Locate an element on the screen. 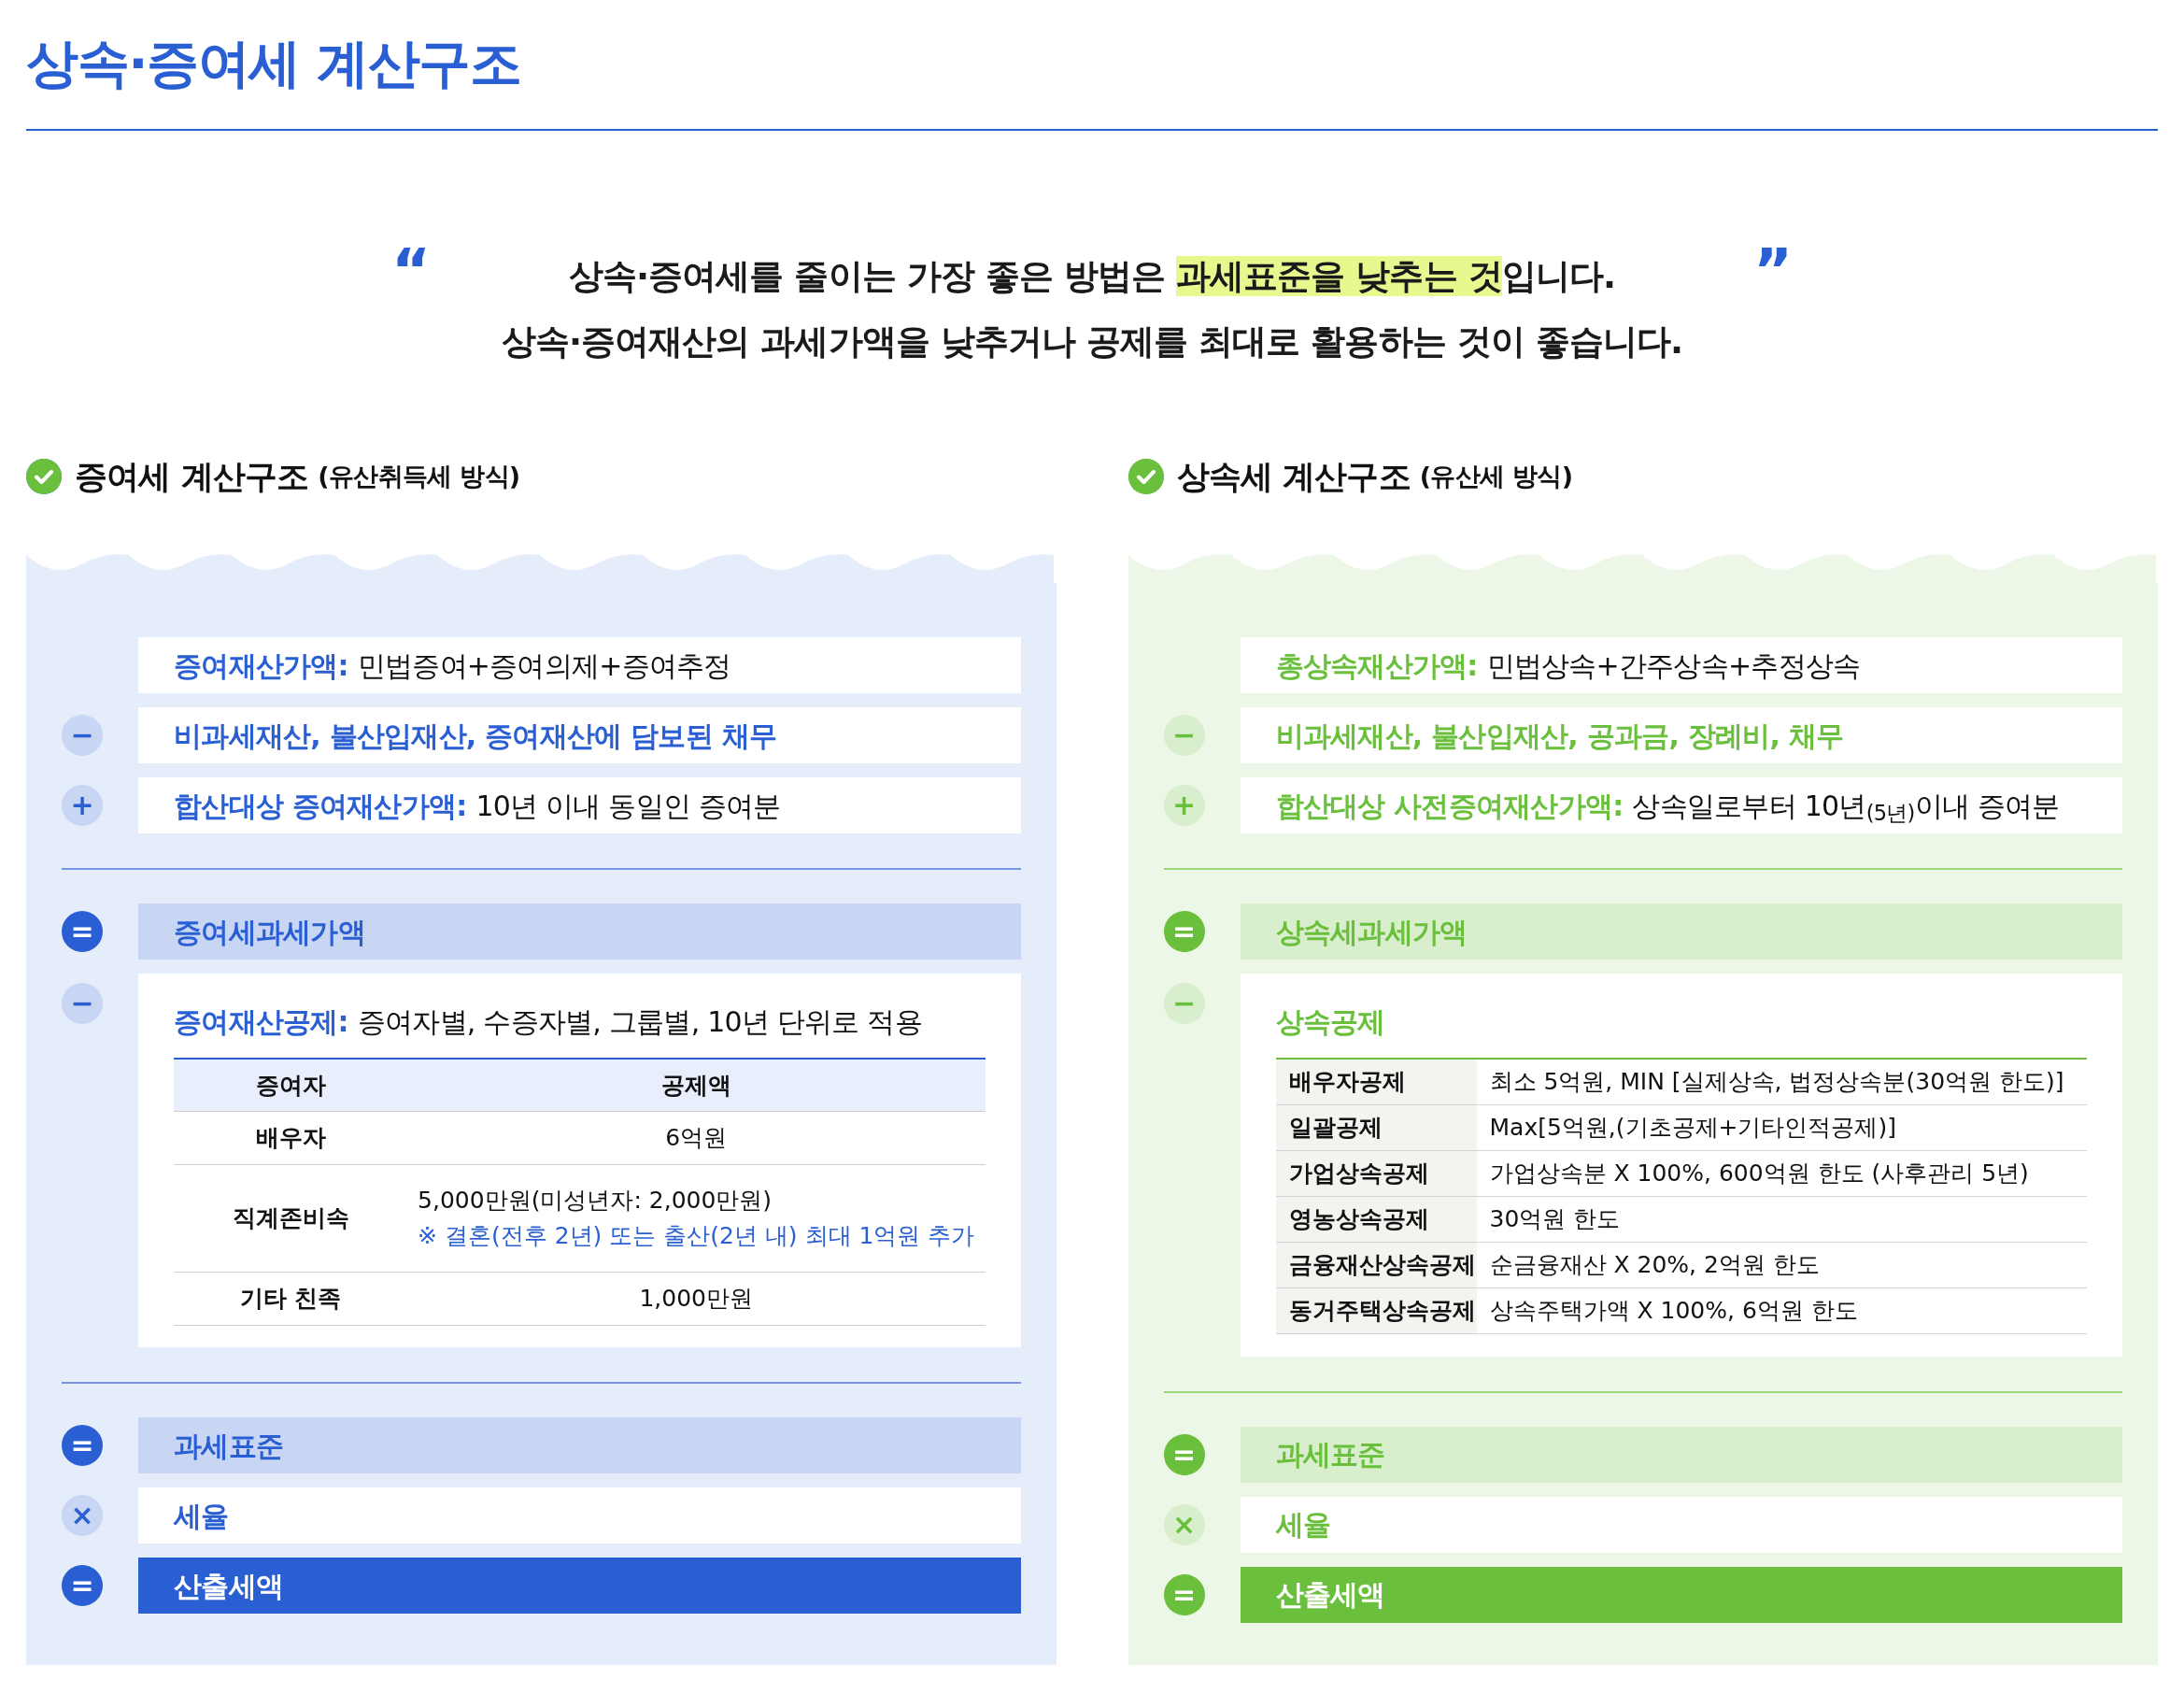 The image size is (2184, 1693). column-header: 공제액 is located at coordinates (696, 1085).